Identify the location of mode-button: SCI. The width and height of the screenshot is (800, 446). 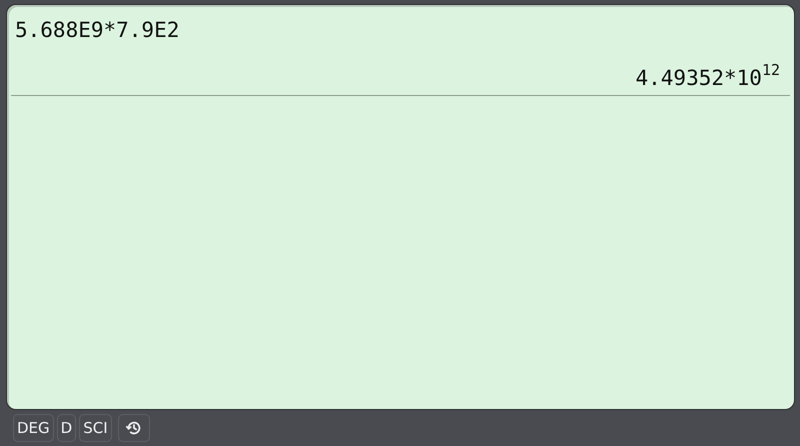
(95, 428).